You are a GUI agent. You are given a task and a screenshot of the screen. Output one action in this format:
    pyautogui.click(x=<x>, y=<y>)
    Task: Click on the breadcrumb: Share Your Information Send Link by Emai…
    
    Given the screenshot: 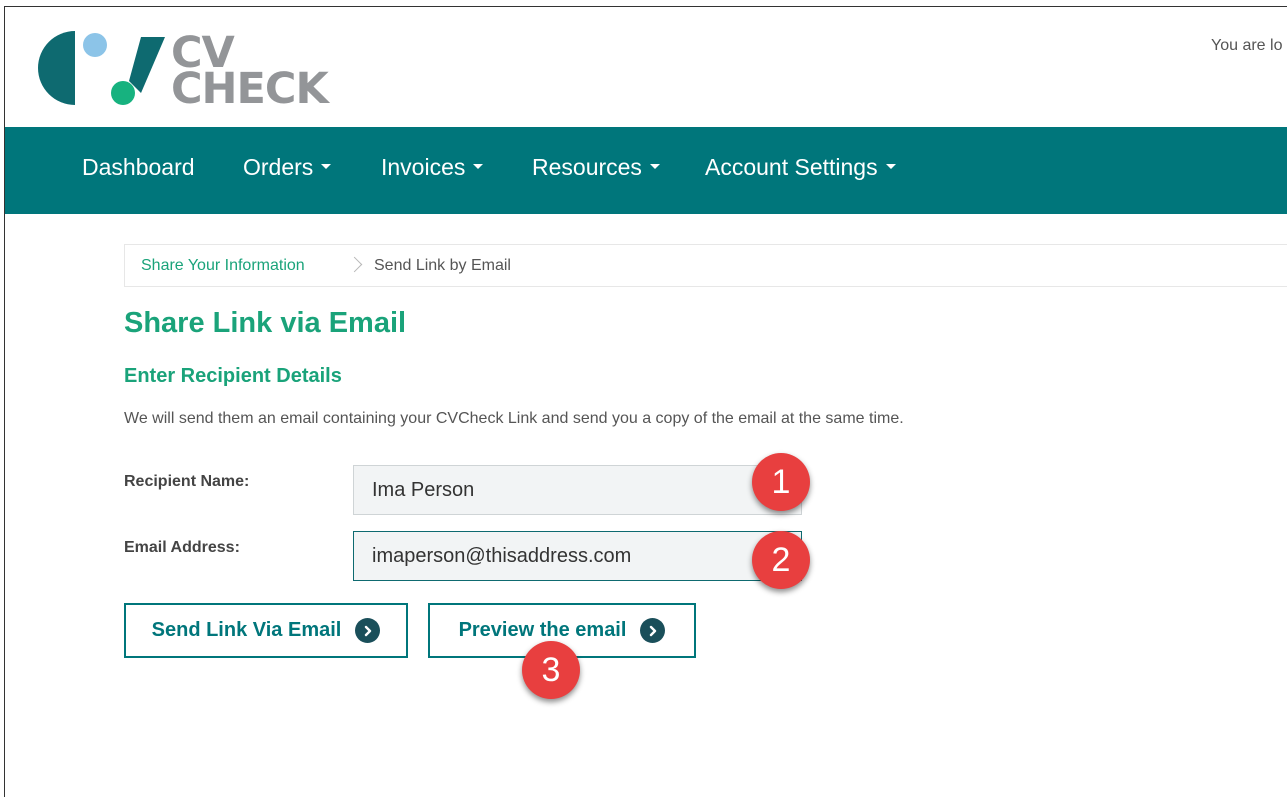 What is the action you would take?
    pyautogui.click(x=705, y=265)
    